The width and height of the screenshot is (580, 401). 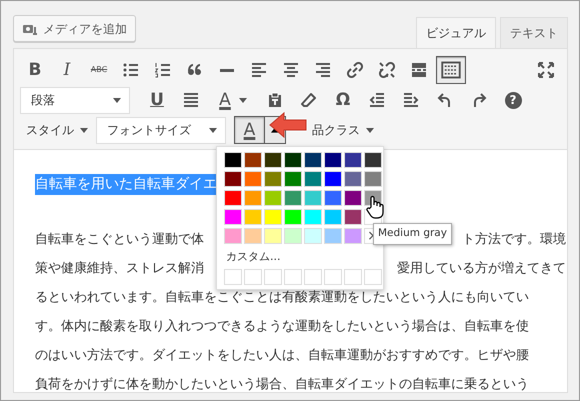 I want to click on help-button: ?, so click(x=513, y=100).